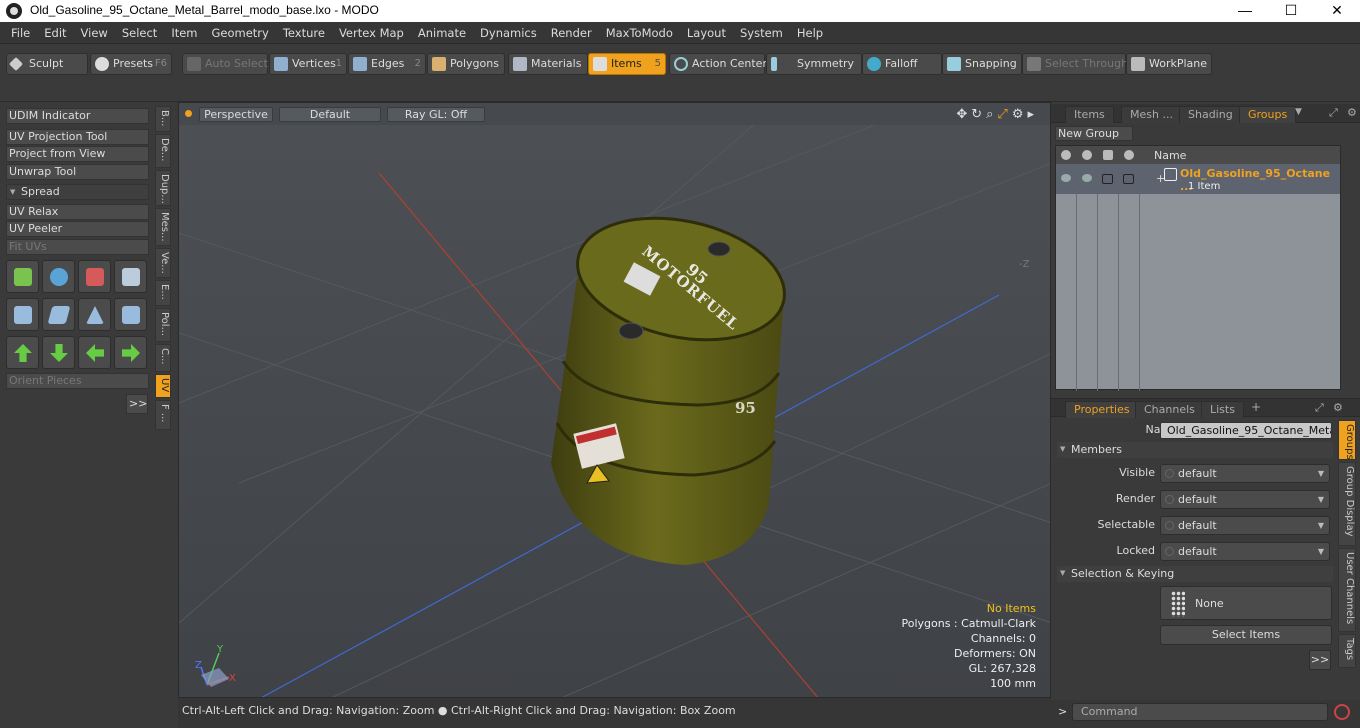 Image resolution: width=1360 pixels, height=728 pixels. What do you see at coordinates (55, 33) in the screenshot?
I see `menu-edit: Edit` at bounding box center [55, 33].